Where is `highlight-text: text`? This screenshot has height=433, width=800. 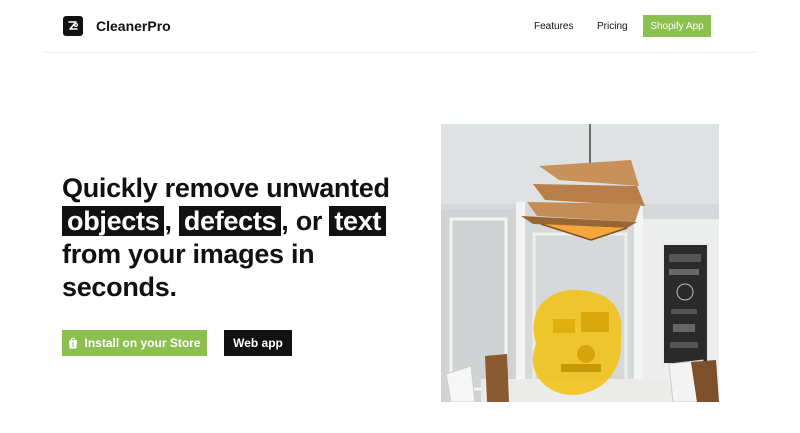 highlight-text: text is located at coordinates (358, 221).